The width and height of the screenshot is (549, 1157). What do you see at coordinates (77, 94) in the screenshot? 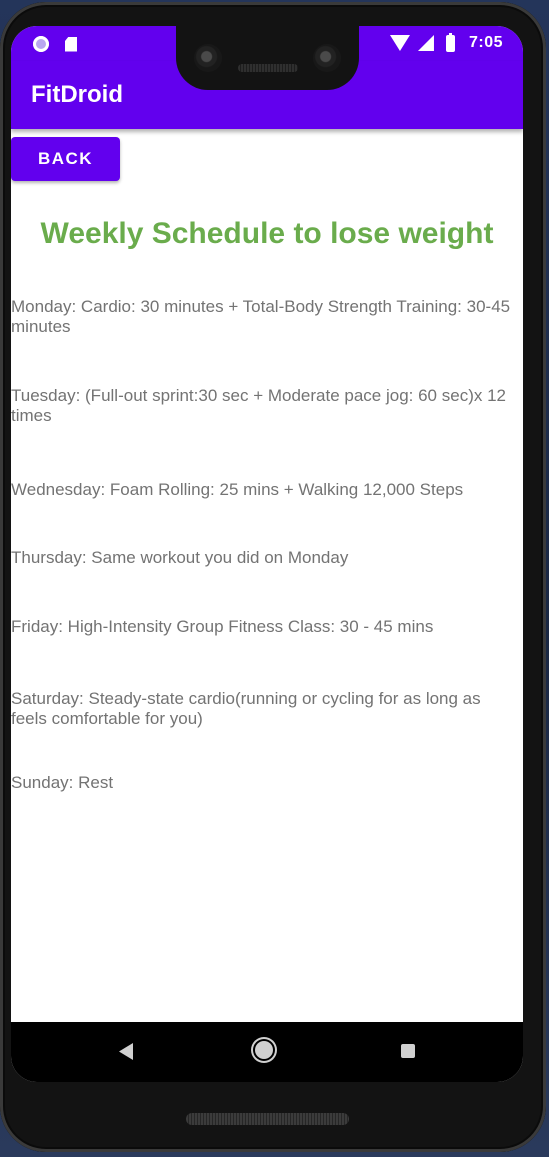
I see `app-title: FitDroid` at bounding box center [77, 94].